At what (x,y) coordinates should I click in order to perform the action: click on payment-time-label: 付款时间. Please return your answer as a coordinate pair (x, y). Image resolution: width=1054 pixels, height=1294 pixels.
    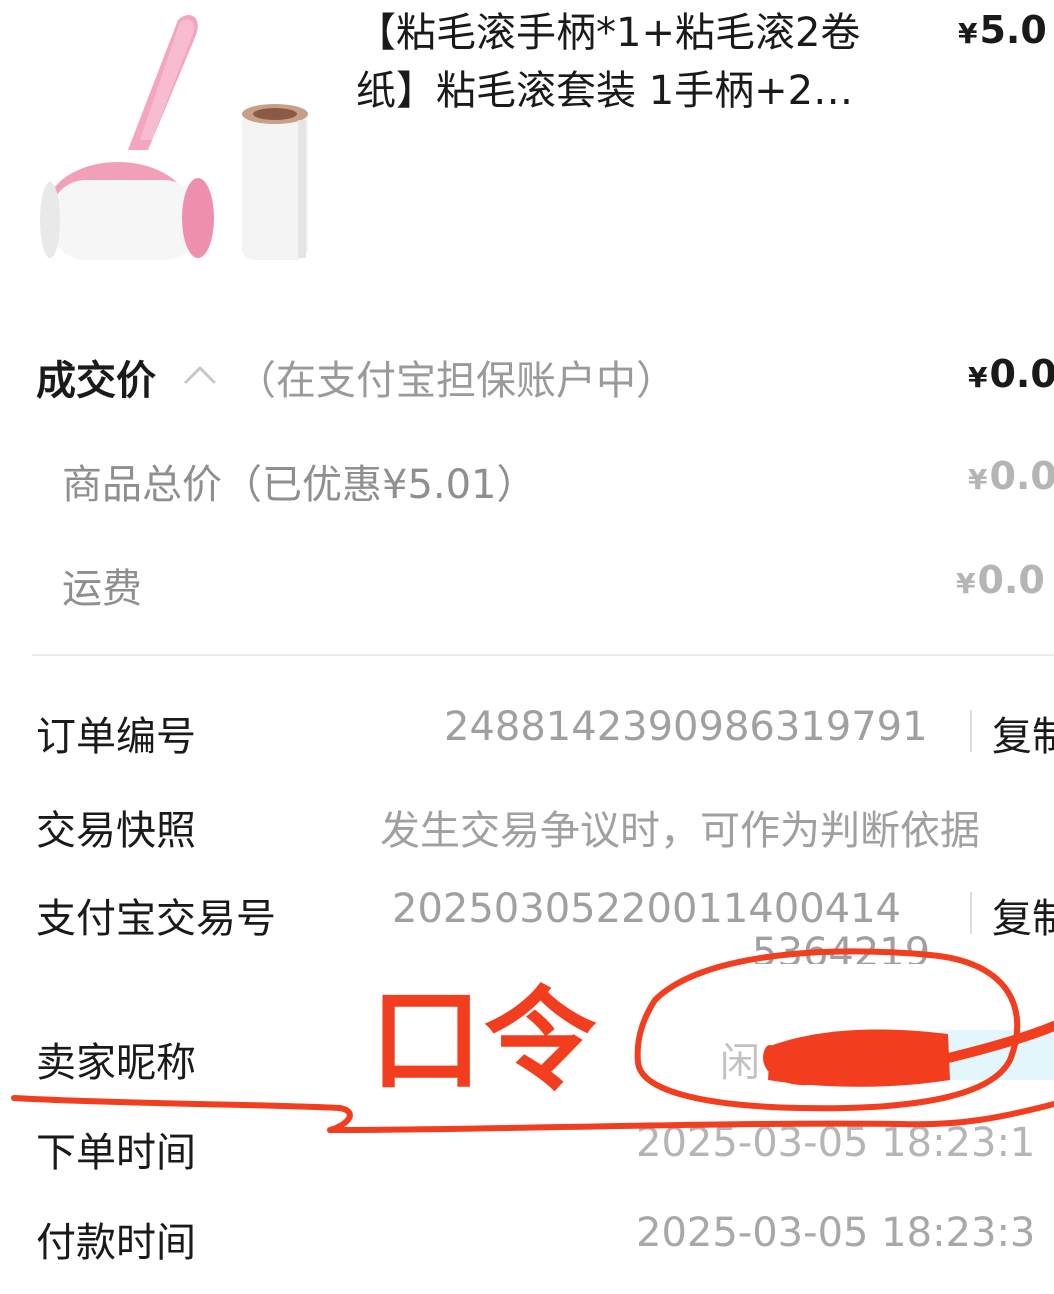
    Looking at the image, I should click on (116, 1243).